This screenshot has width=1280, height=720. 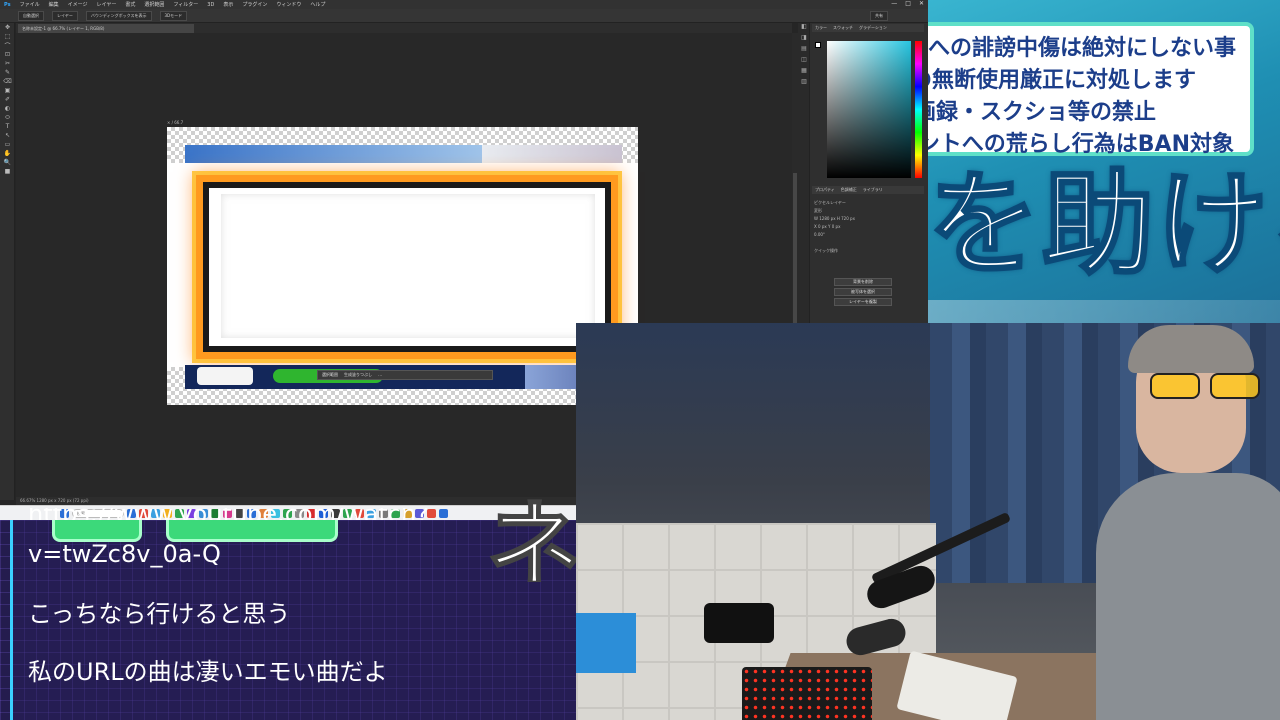 I want to click on tools-panel: ✥ ⬚ ⌒ ⊡ ✂ ✎ ⌫ ▣ ✐ ◐ ⬭ T ↖ ▭ ✋ 🔍 ■, so click(x=7, y=261).